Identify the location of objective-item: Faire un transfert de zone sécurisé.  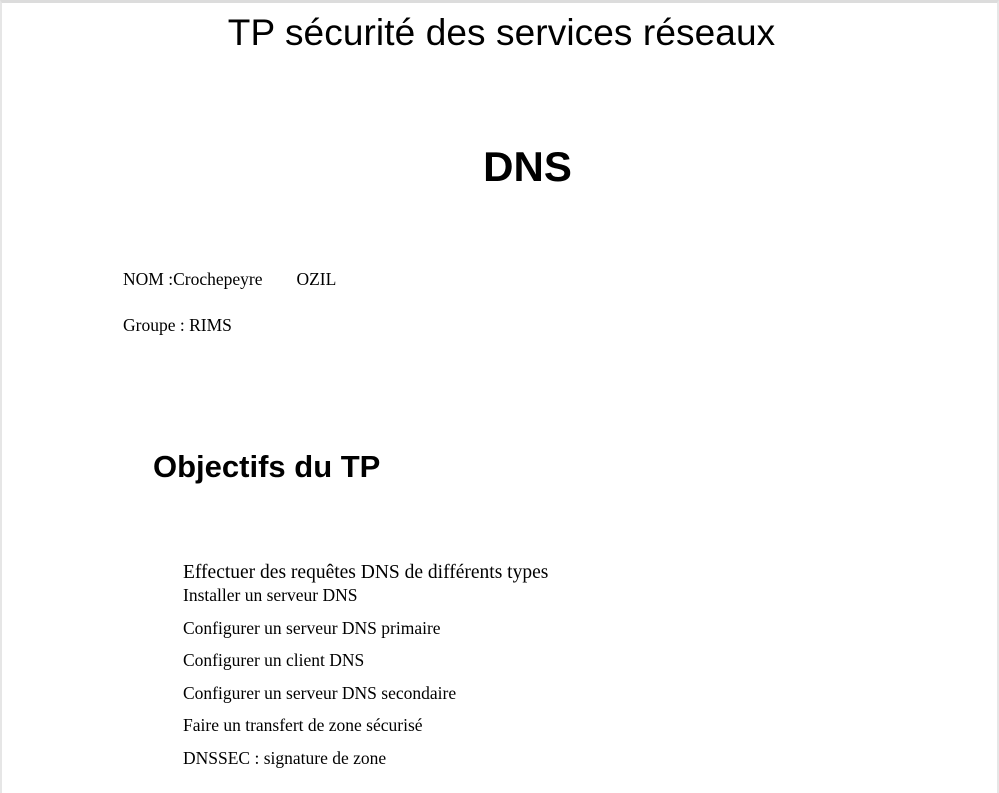
(303, 725).